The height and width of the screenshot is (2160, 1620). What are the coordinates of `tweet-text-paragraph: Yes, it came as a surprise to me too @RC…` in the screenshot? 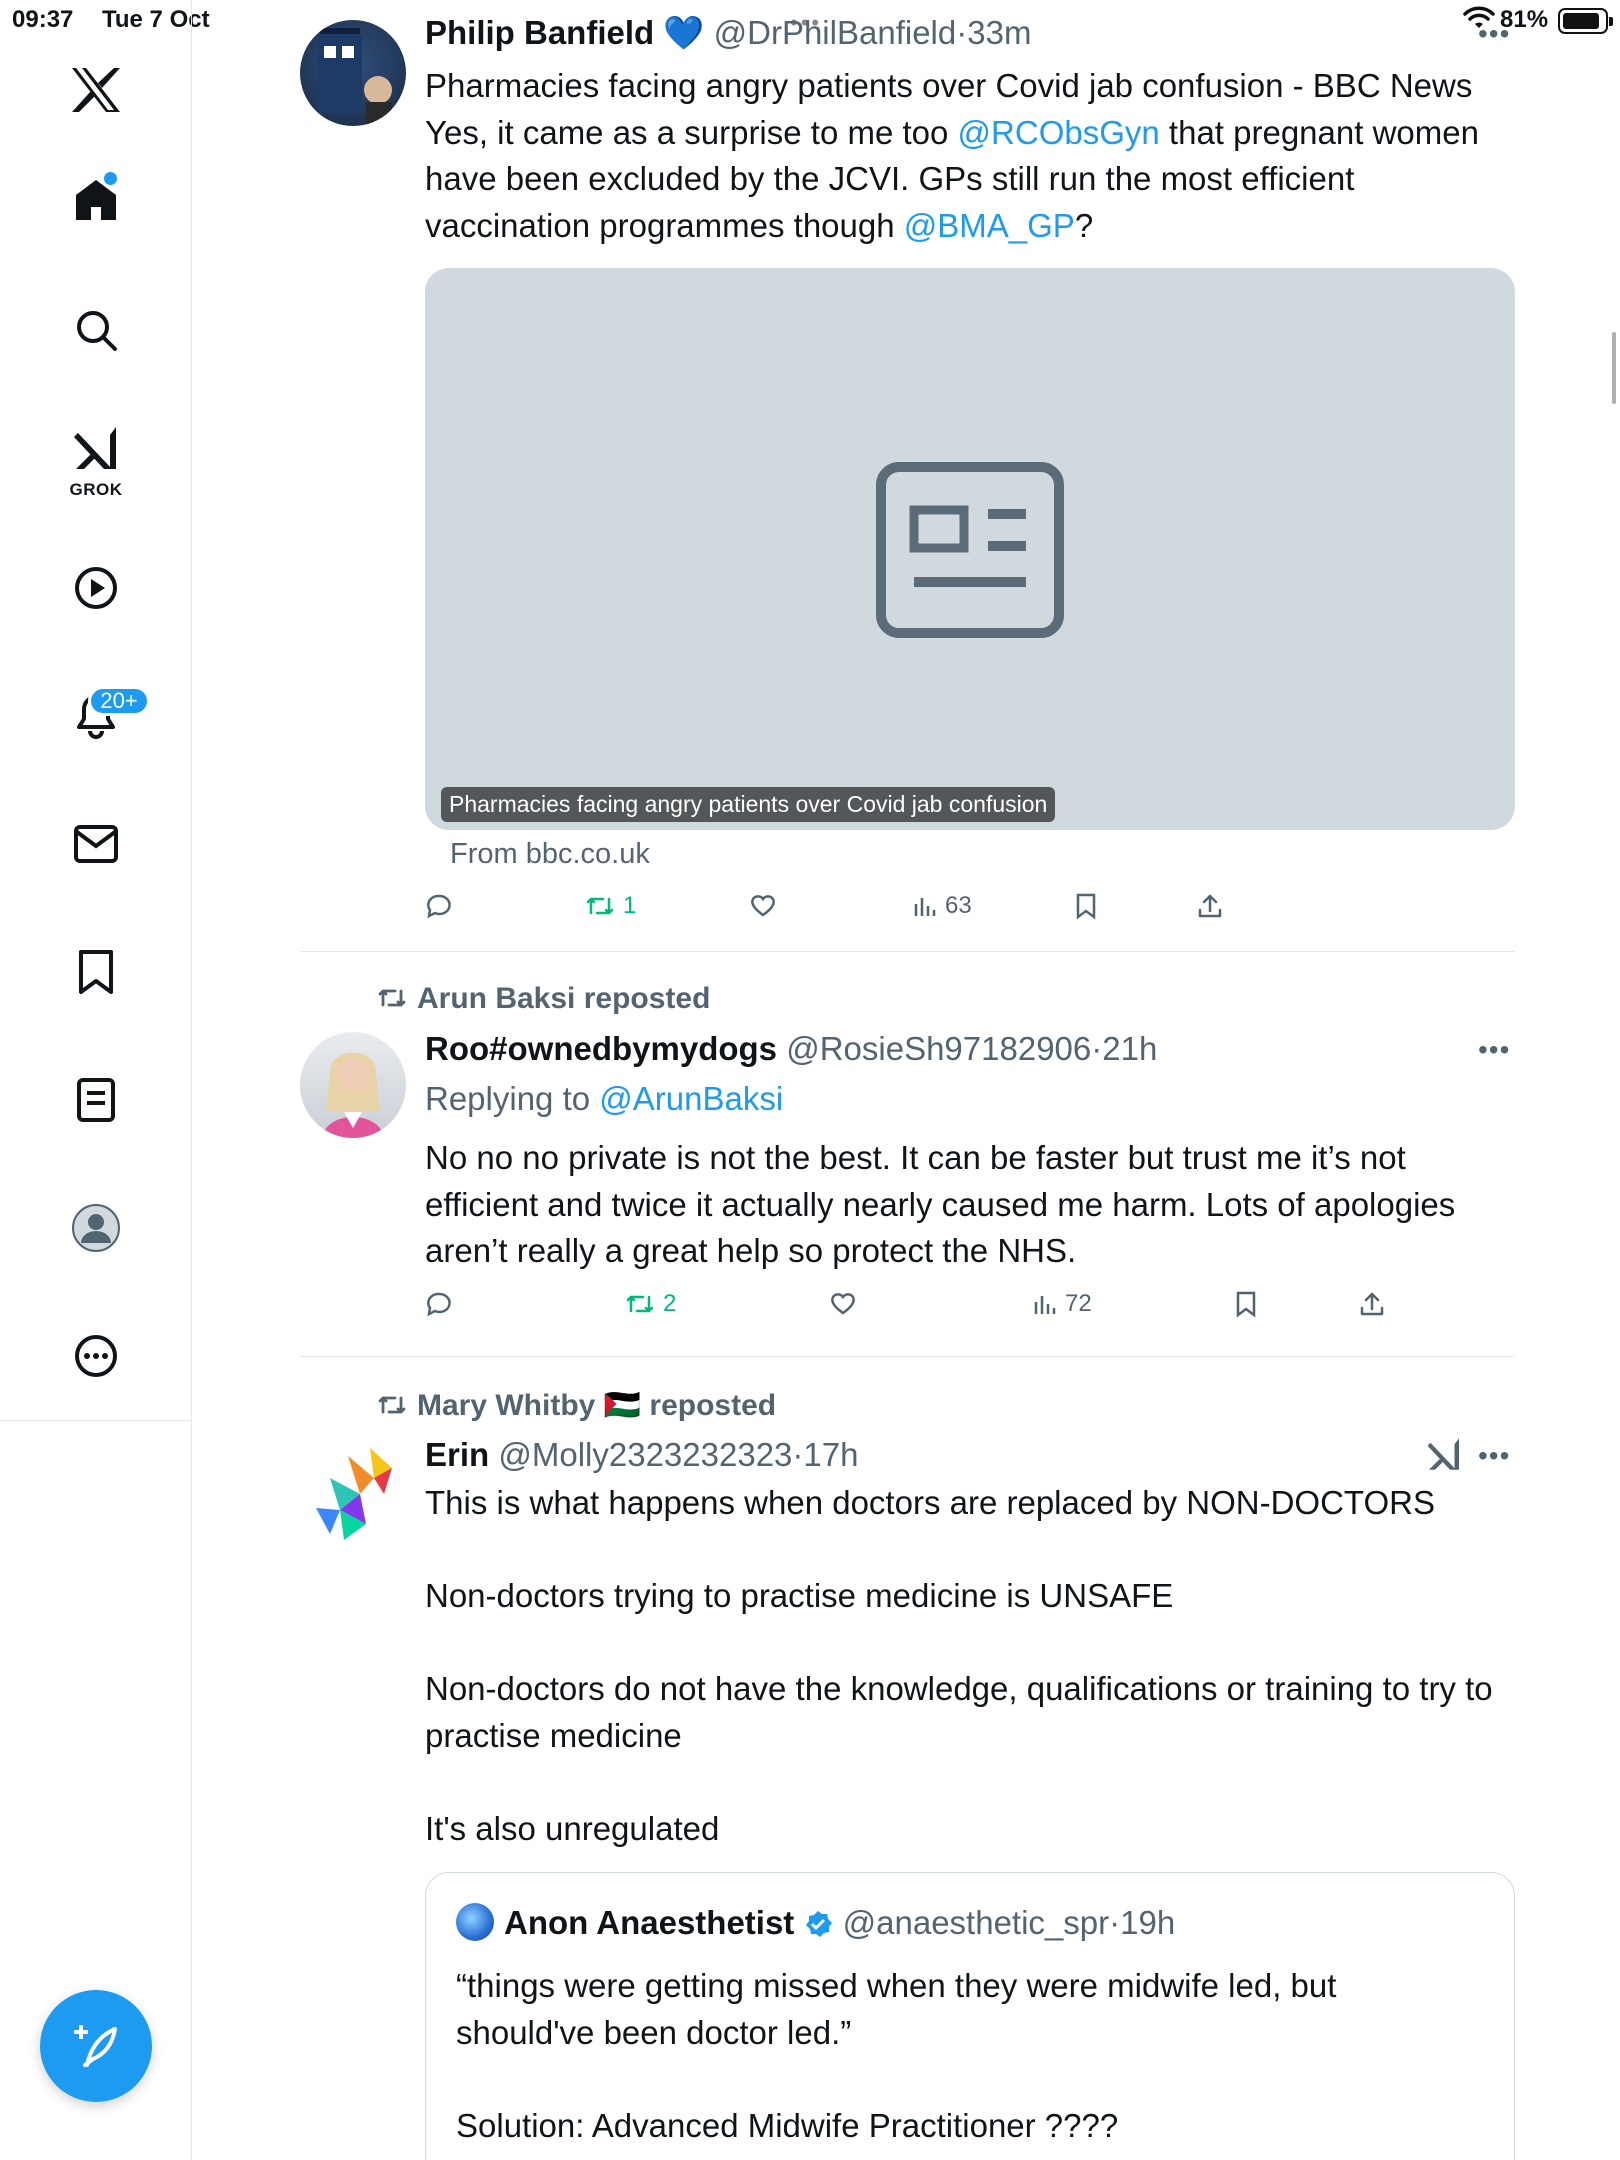 It's located at (970, 180).